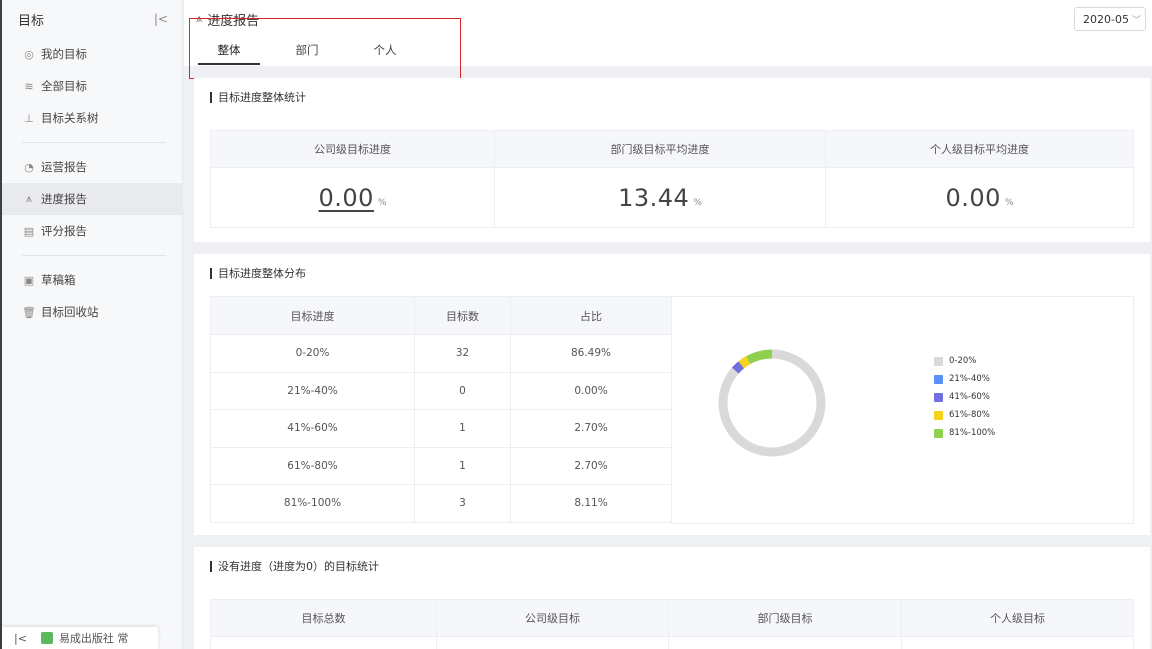  Describe the element at coordinates (312, 428) in the screenshot. I see `table-cell: 41%-60%` at that location.